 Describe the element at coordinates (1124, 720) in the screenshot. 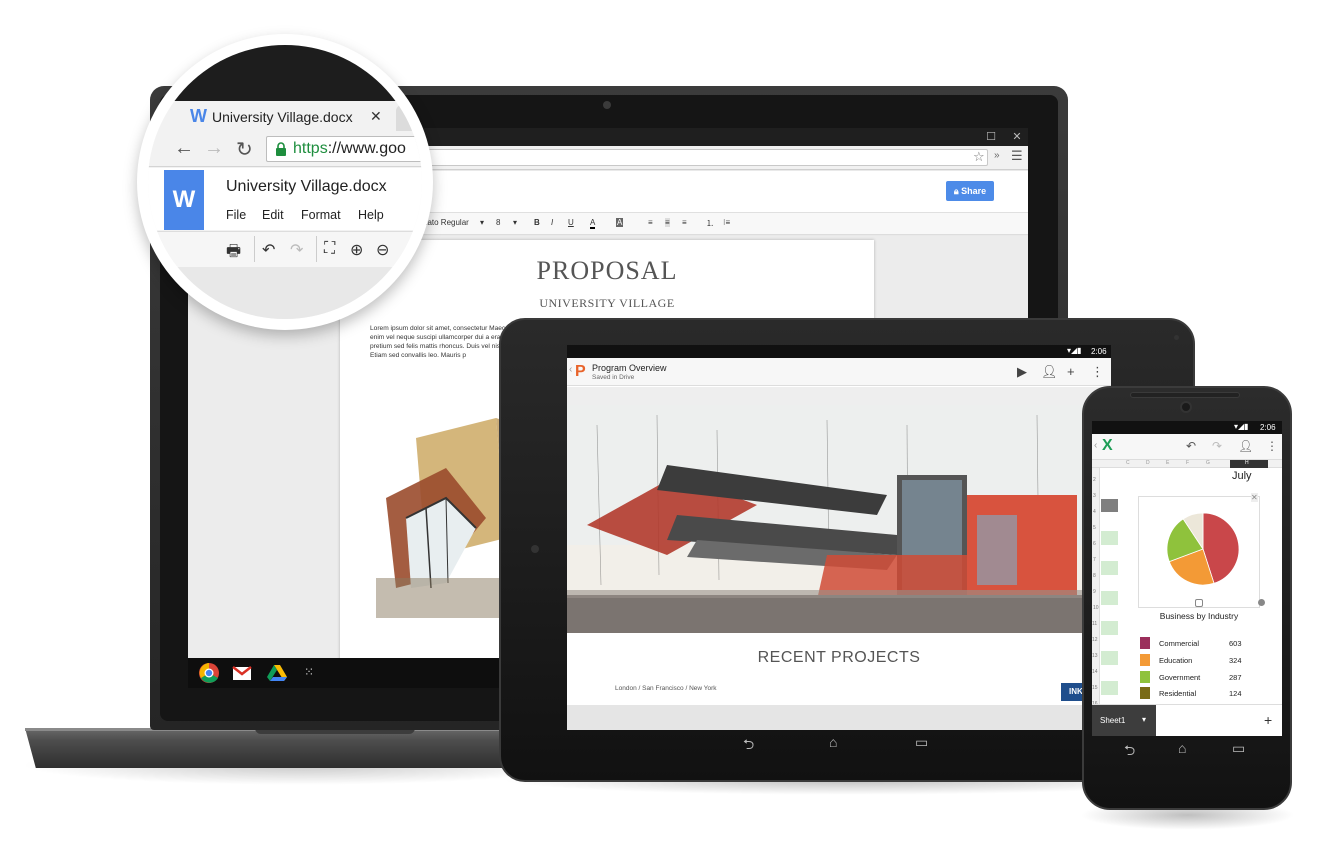

I see `sheet-tab-active: Sheet1 ▾` at that location.